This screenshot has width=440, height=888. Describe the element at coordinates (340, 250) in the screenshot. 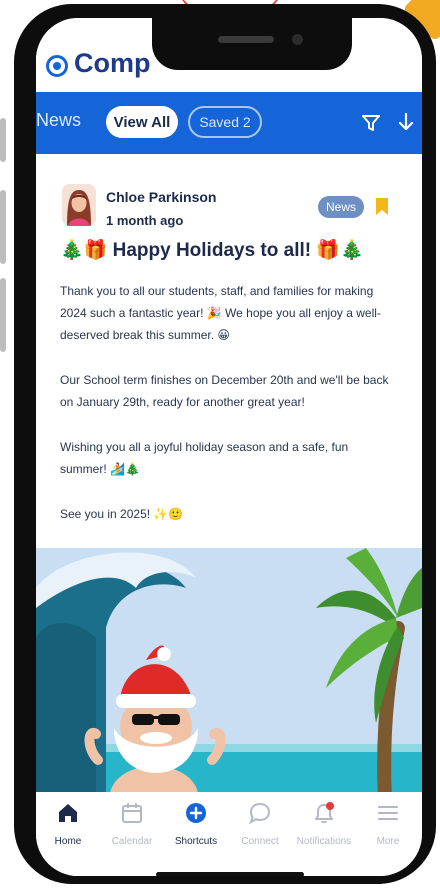

I see `title-emoji-right: 🎁🎄` at that location.